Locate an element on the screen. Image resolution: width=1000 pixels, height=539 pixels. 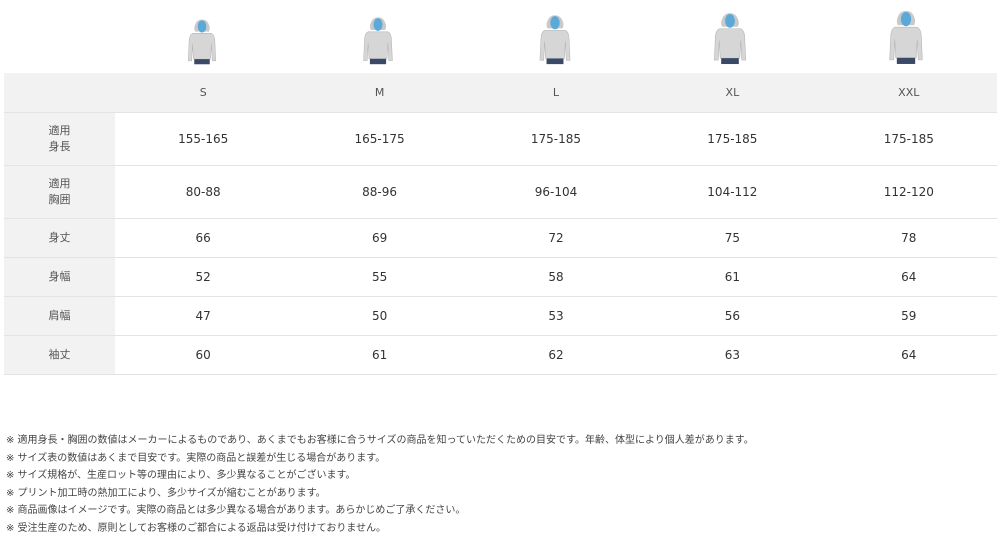
row-label-body-width: 身幅 is located at coordinates (59, 276).